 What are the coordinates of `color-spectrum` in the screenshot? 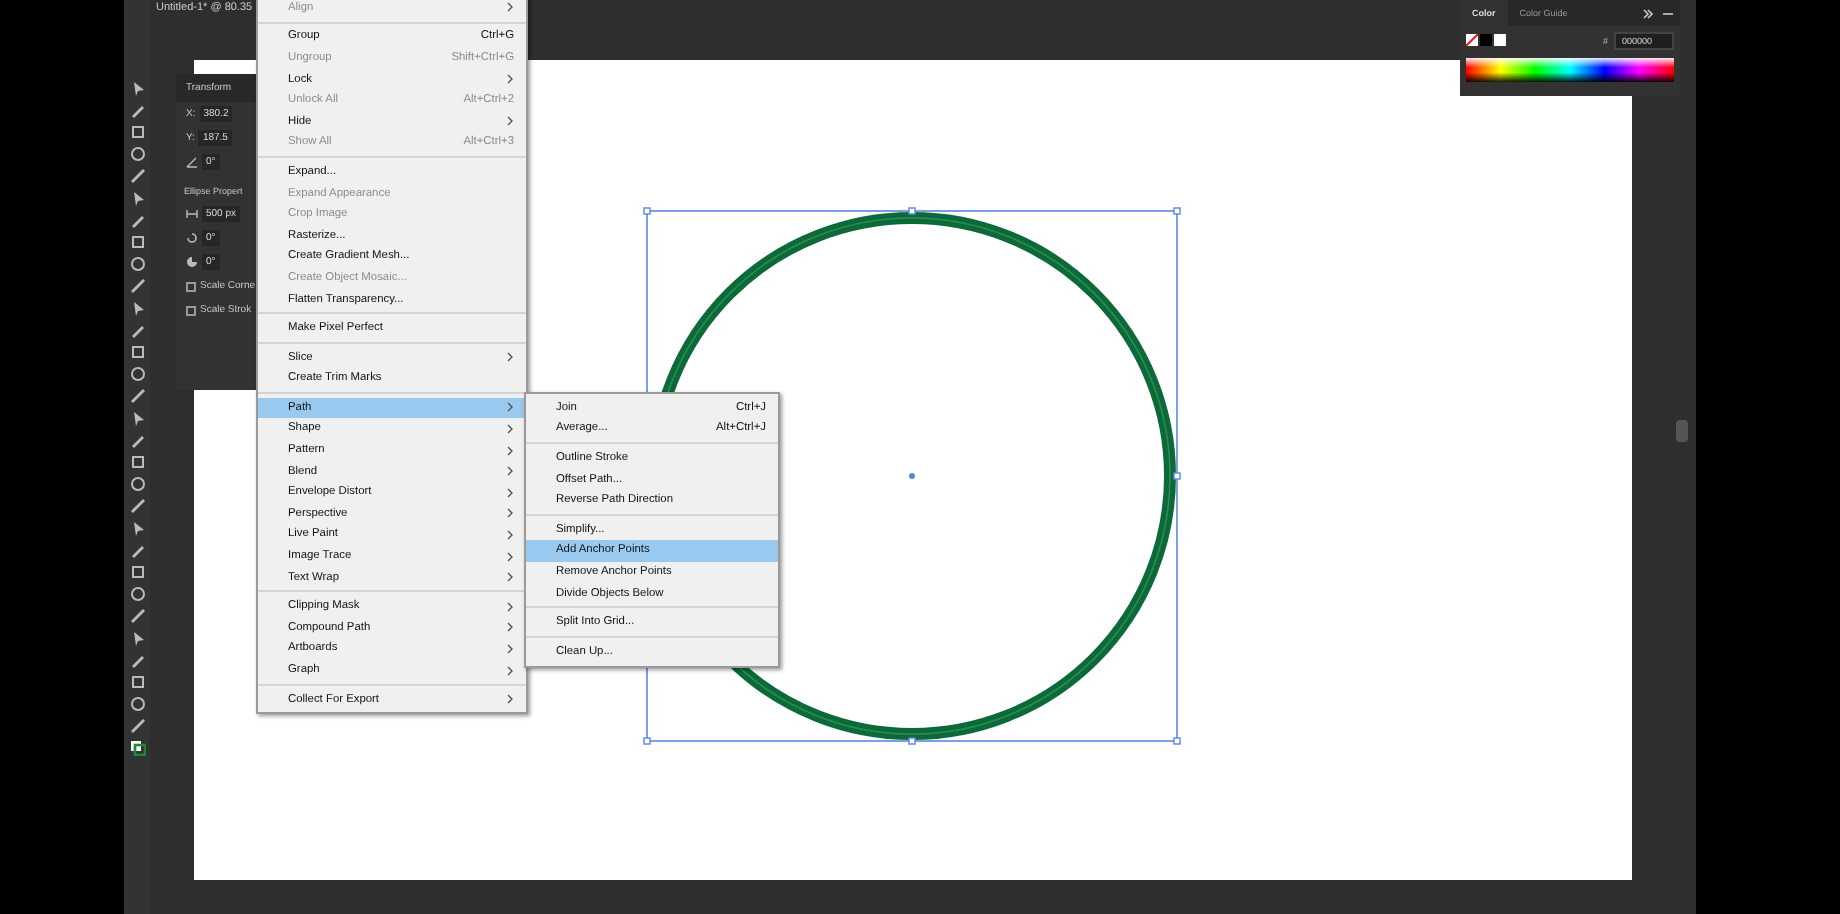 It's located at (1570, 70).